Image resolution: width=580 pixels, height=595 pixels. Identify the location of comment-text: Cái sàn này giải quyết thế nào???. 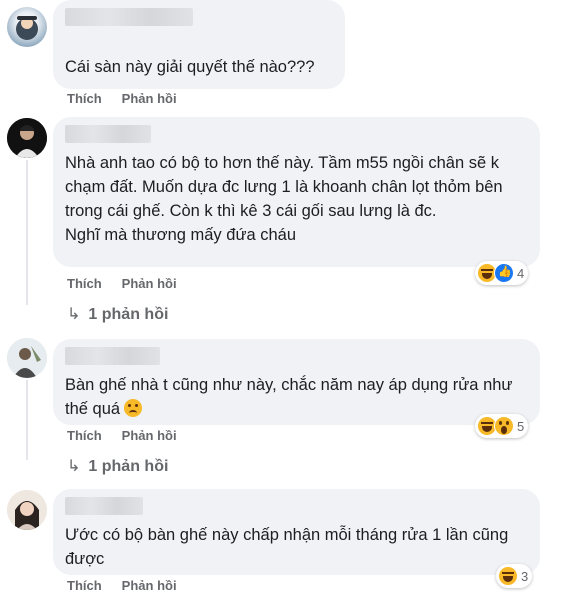
(190, 67).